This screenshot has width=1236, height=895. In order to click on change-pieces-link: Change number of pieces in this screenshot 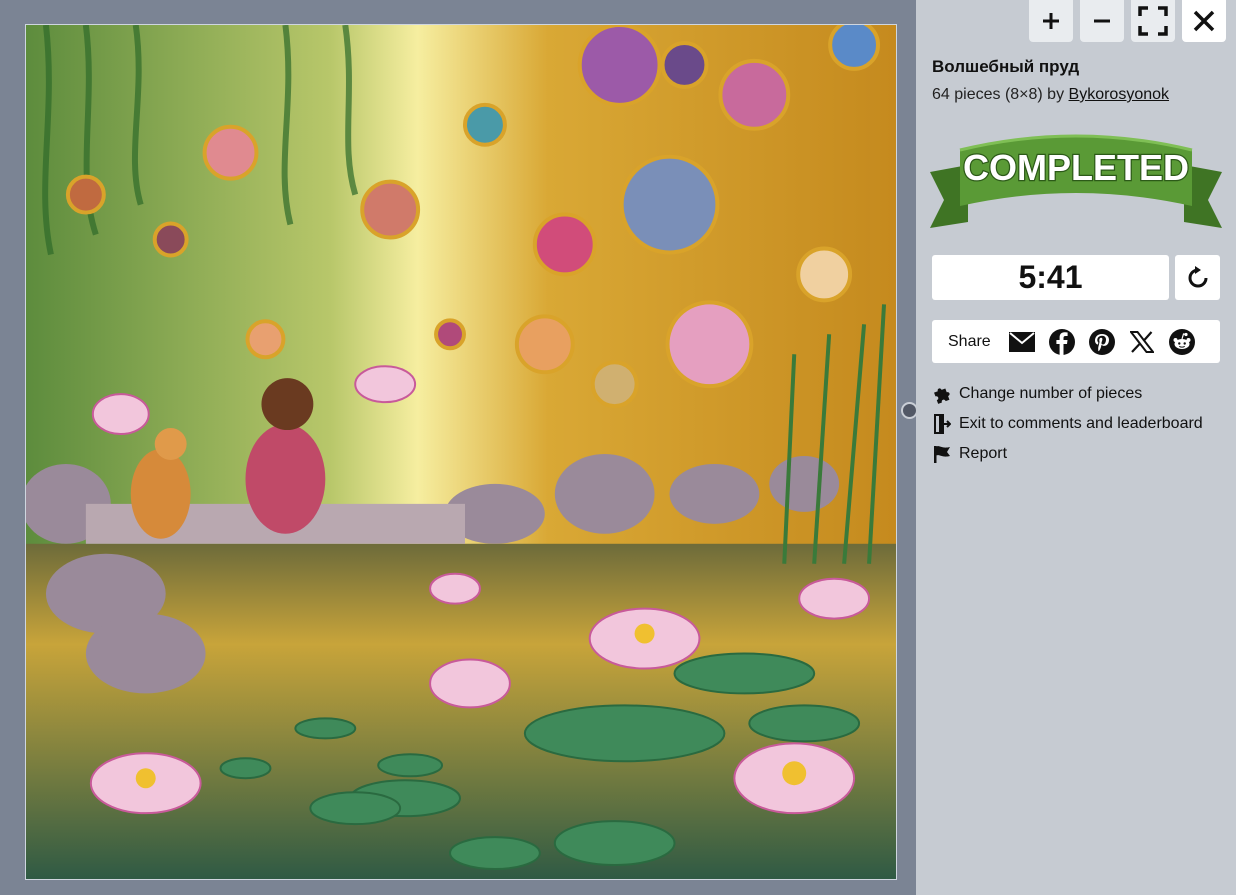, I will do `click(1037, 394)`.